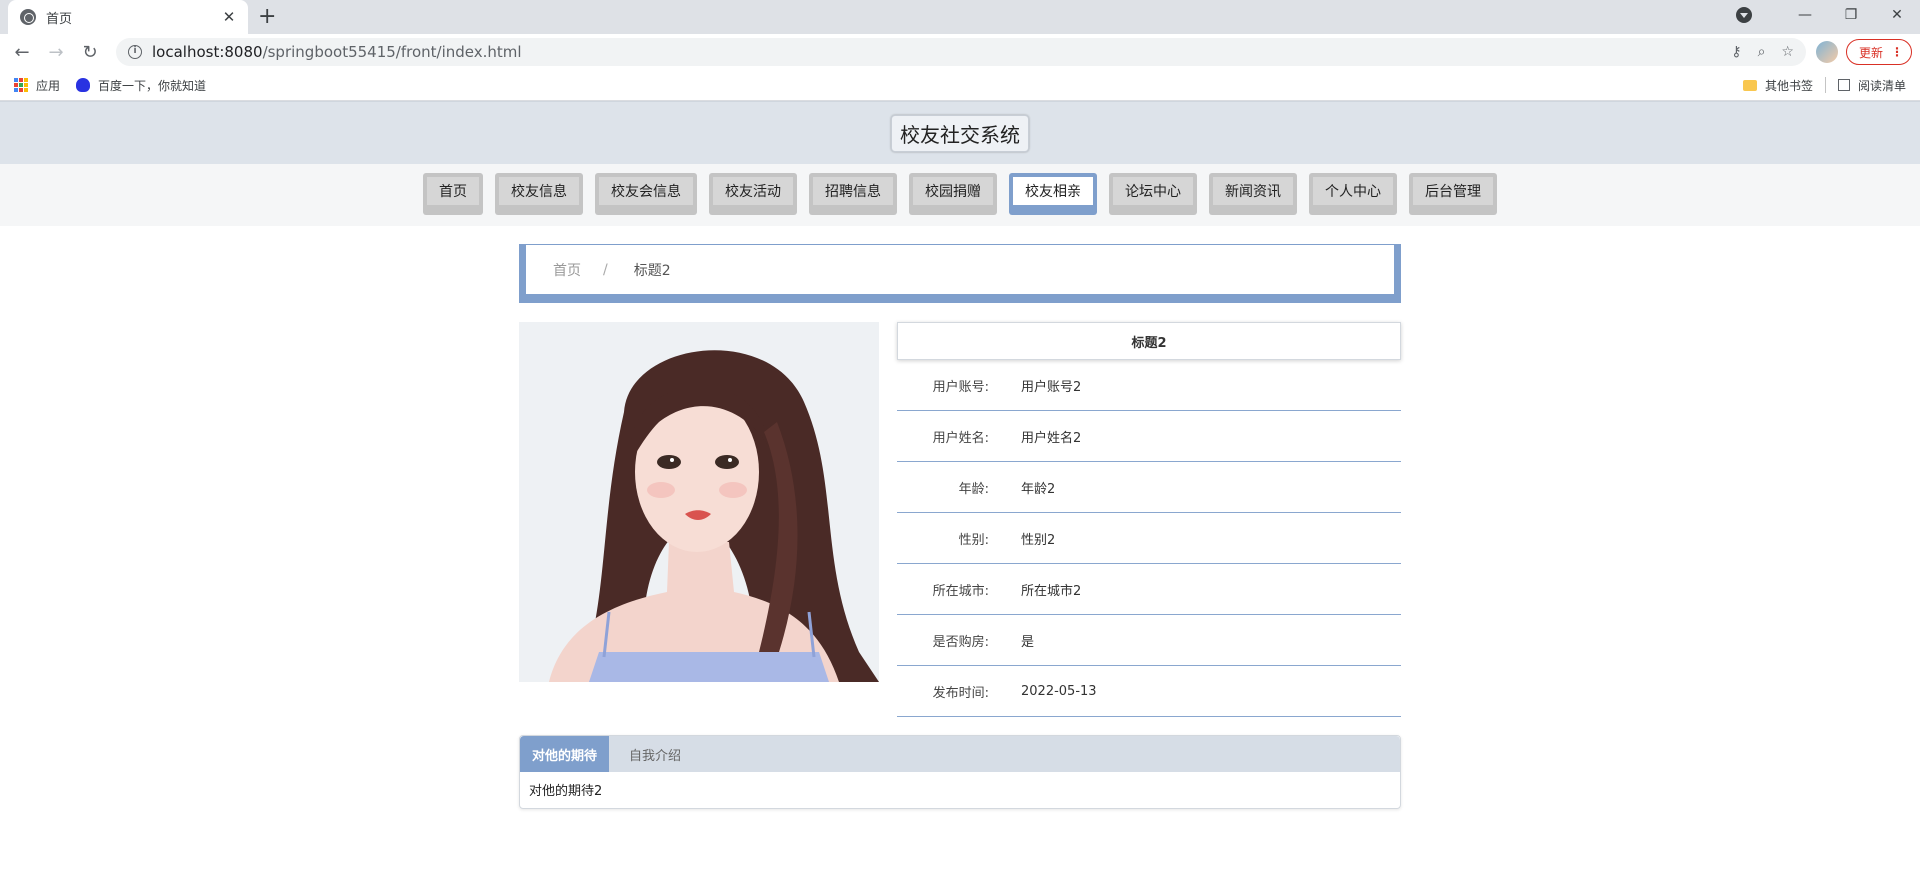 The image size is (1920, 872). What do you see at coordinates (960, 642) in the screenshot?
I see `field-label: 是否购房:` at bounding box center [960, 642].